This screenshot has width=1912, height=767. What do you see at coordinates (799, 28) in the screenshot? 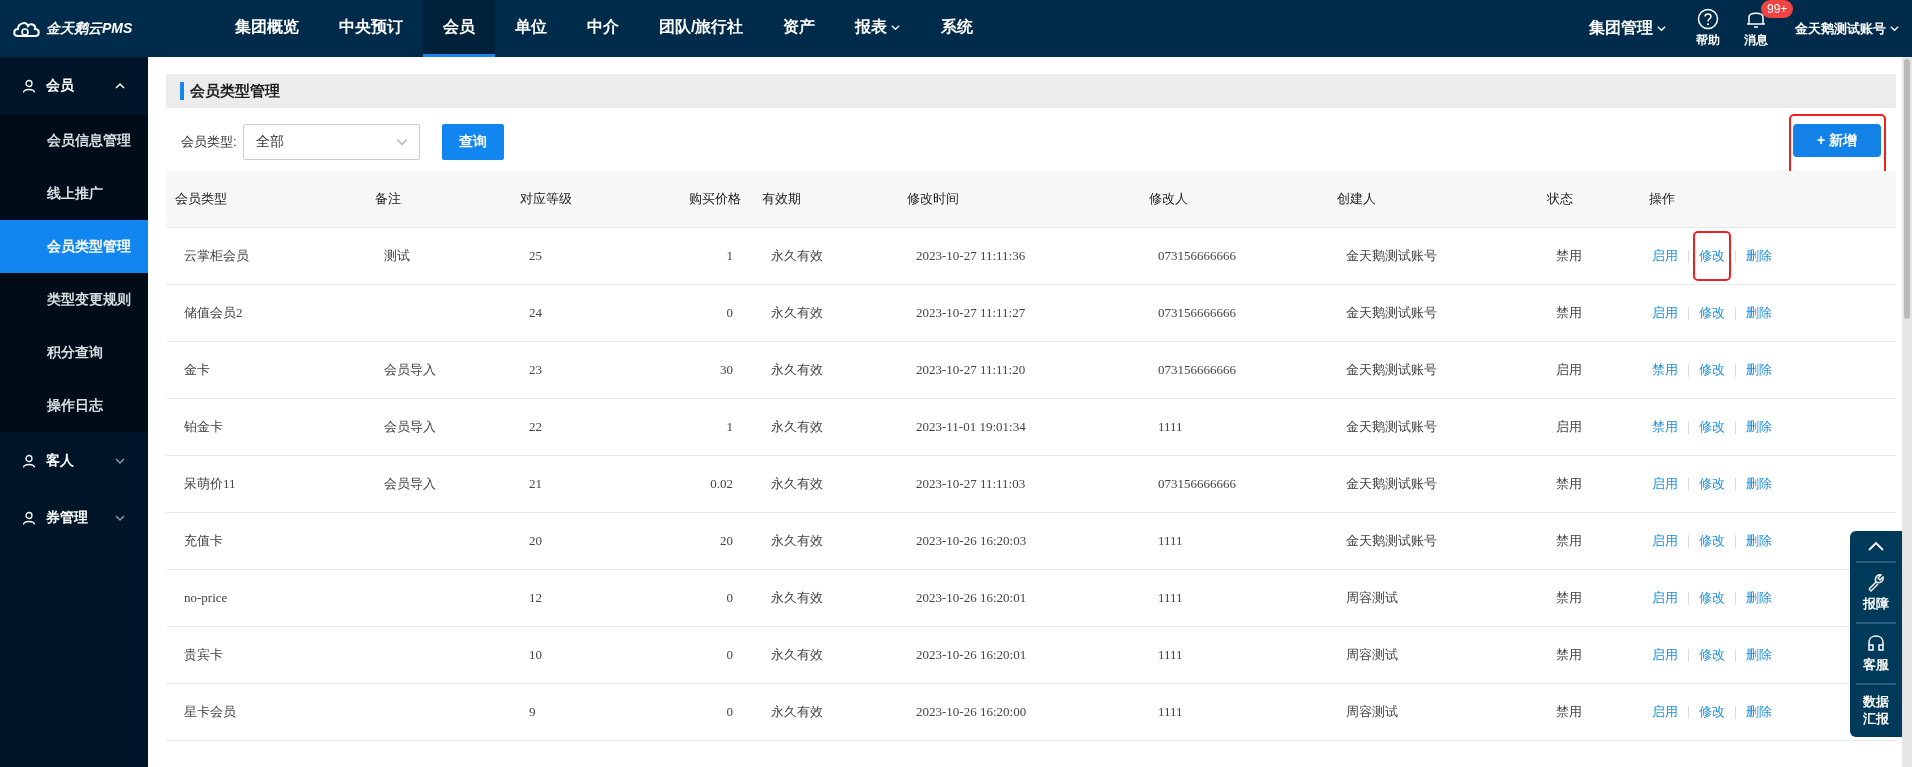
I see `nav-tab: 资产` at bounding box center [799, 28].